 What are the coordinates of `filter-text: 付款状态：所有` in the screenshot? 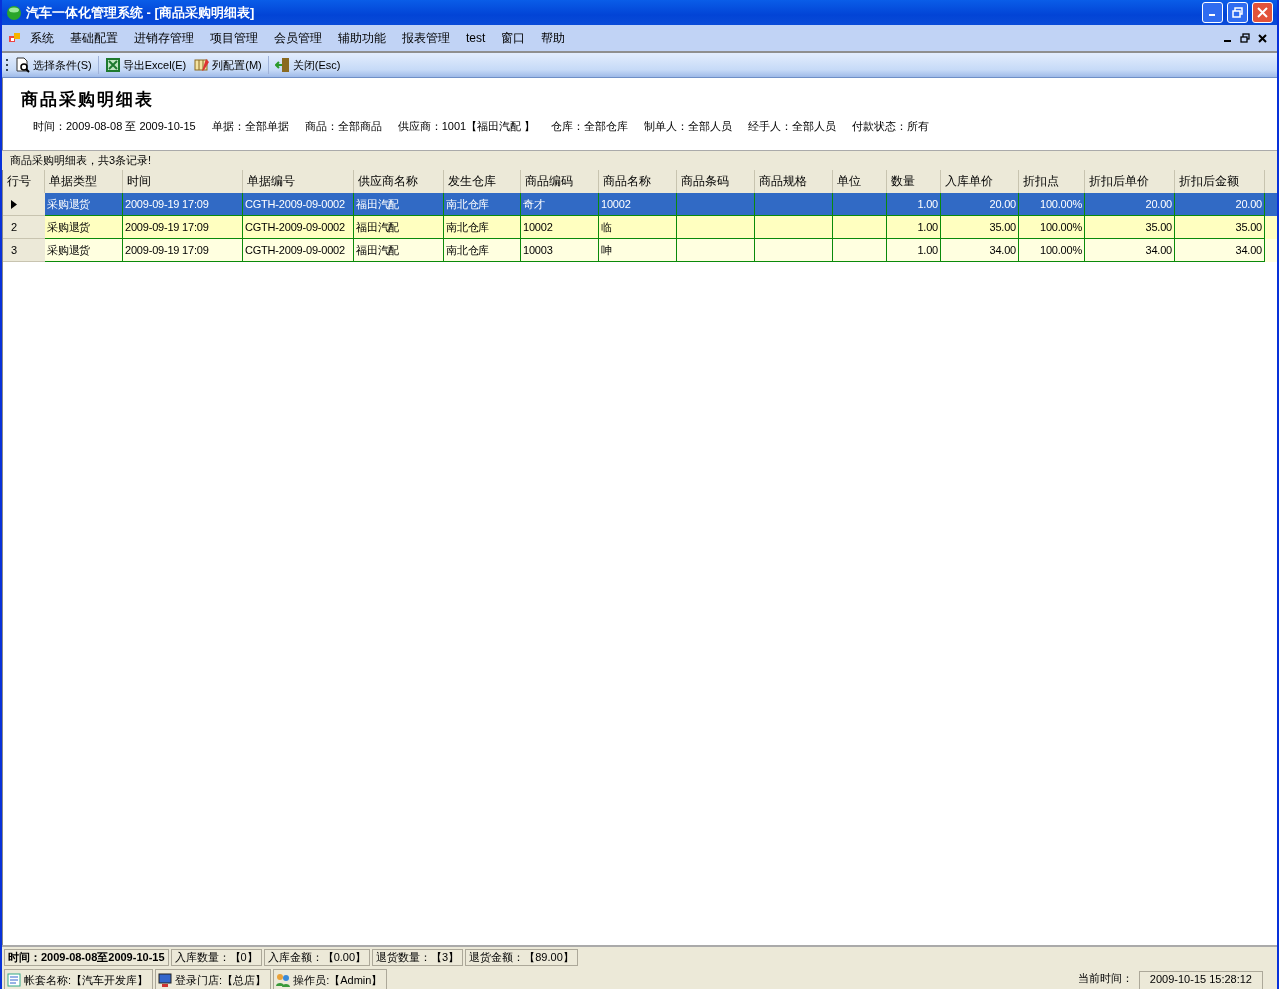 It's located at (891, 126).